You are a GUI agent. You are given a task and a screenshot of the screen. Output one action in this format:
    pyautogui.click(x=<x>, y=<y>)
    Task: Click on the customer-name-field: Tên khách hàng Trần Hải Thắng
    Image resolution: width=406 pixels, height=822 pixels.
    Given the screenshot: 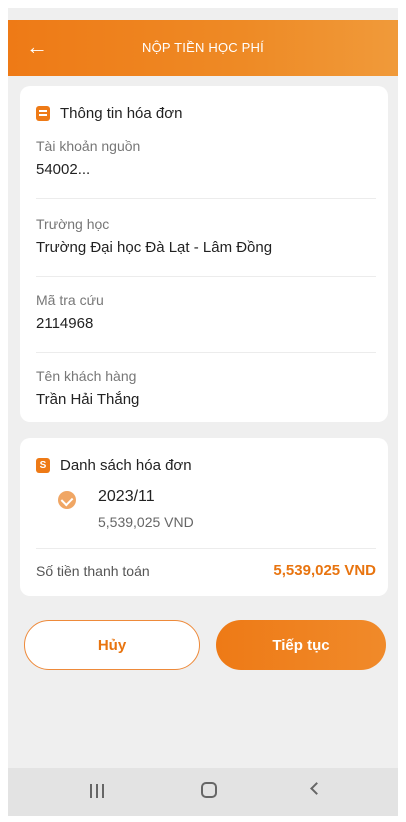 What is the action you would take?
    pyautogui.click(x=206, y=388)
    